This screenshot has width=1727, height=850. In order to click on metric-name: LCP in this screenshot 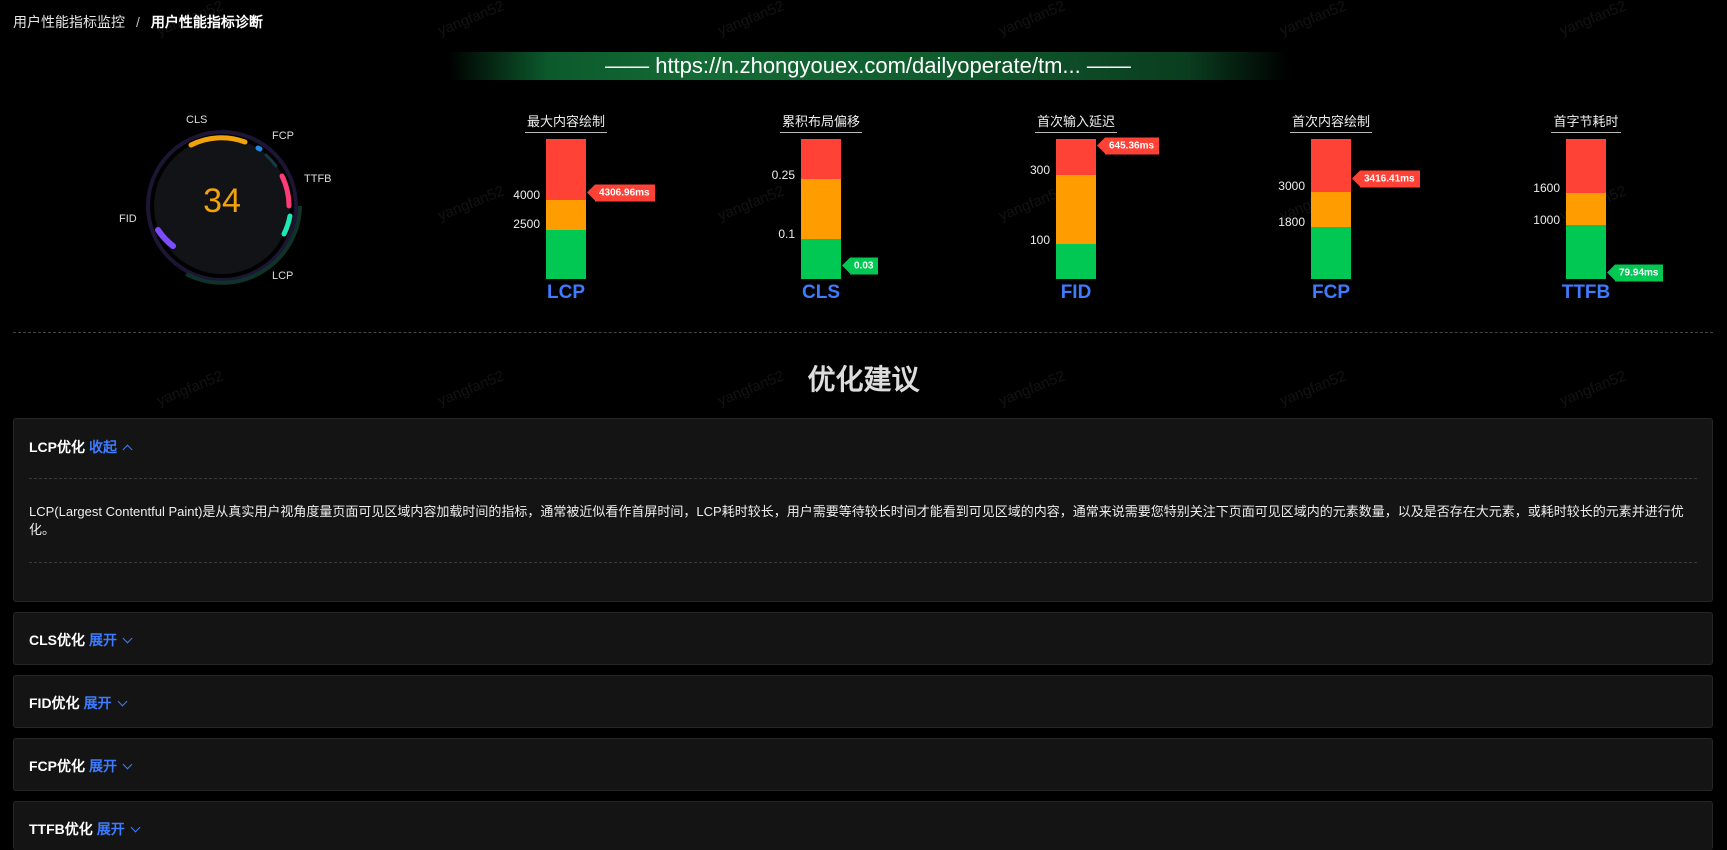, I will do `click(566, 292)`.